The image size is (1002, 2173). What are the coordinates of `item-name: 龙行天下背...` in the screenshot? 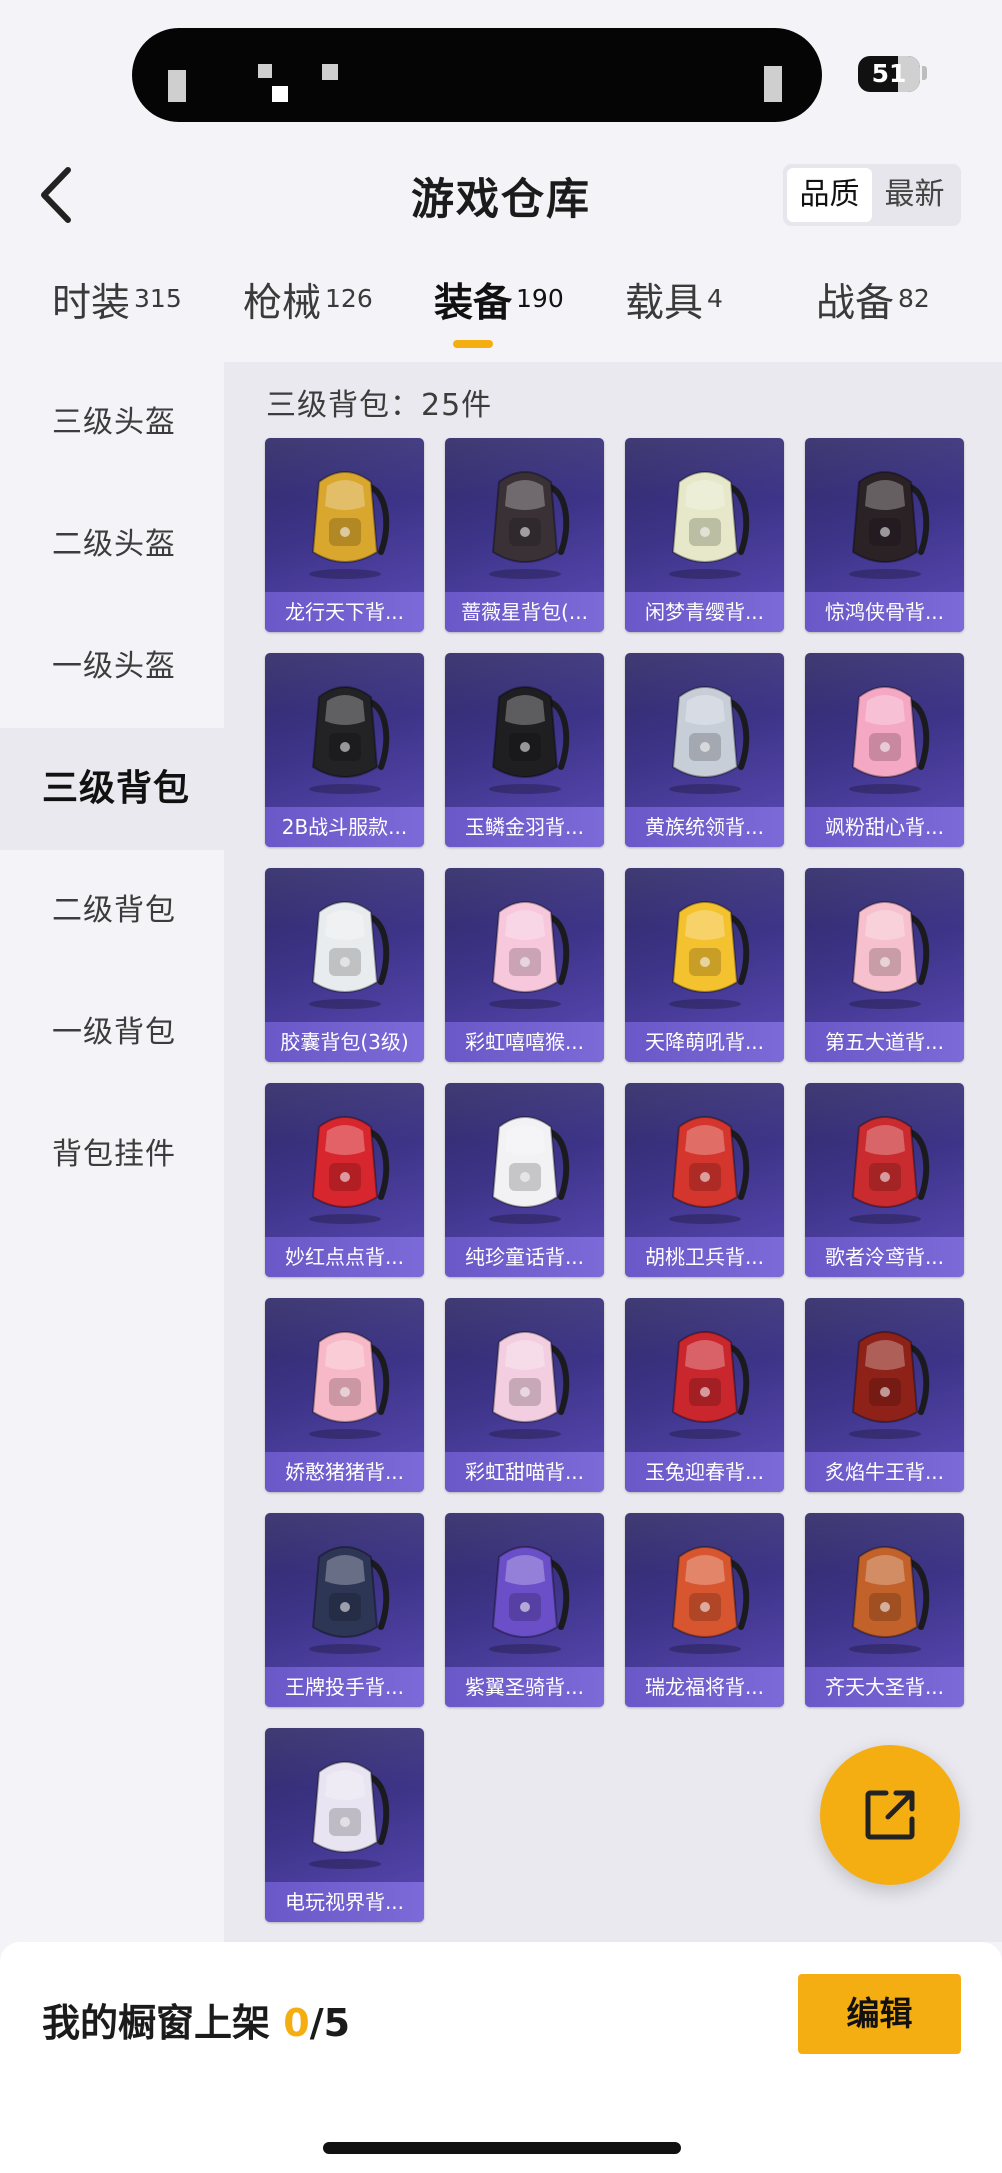 It's located at (344, 612).